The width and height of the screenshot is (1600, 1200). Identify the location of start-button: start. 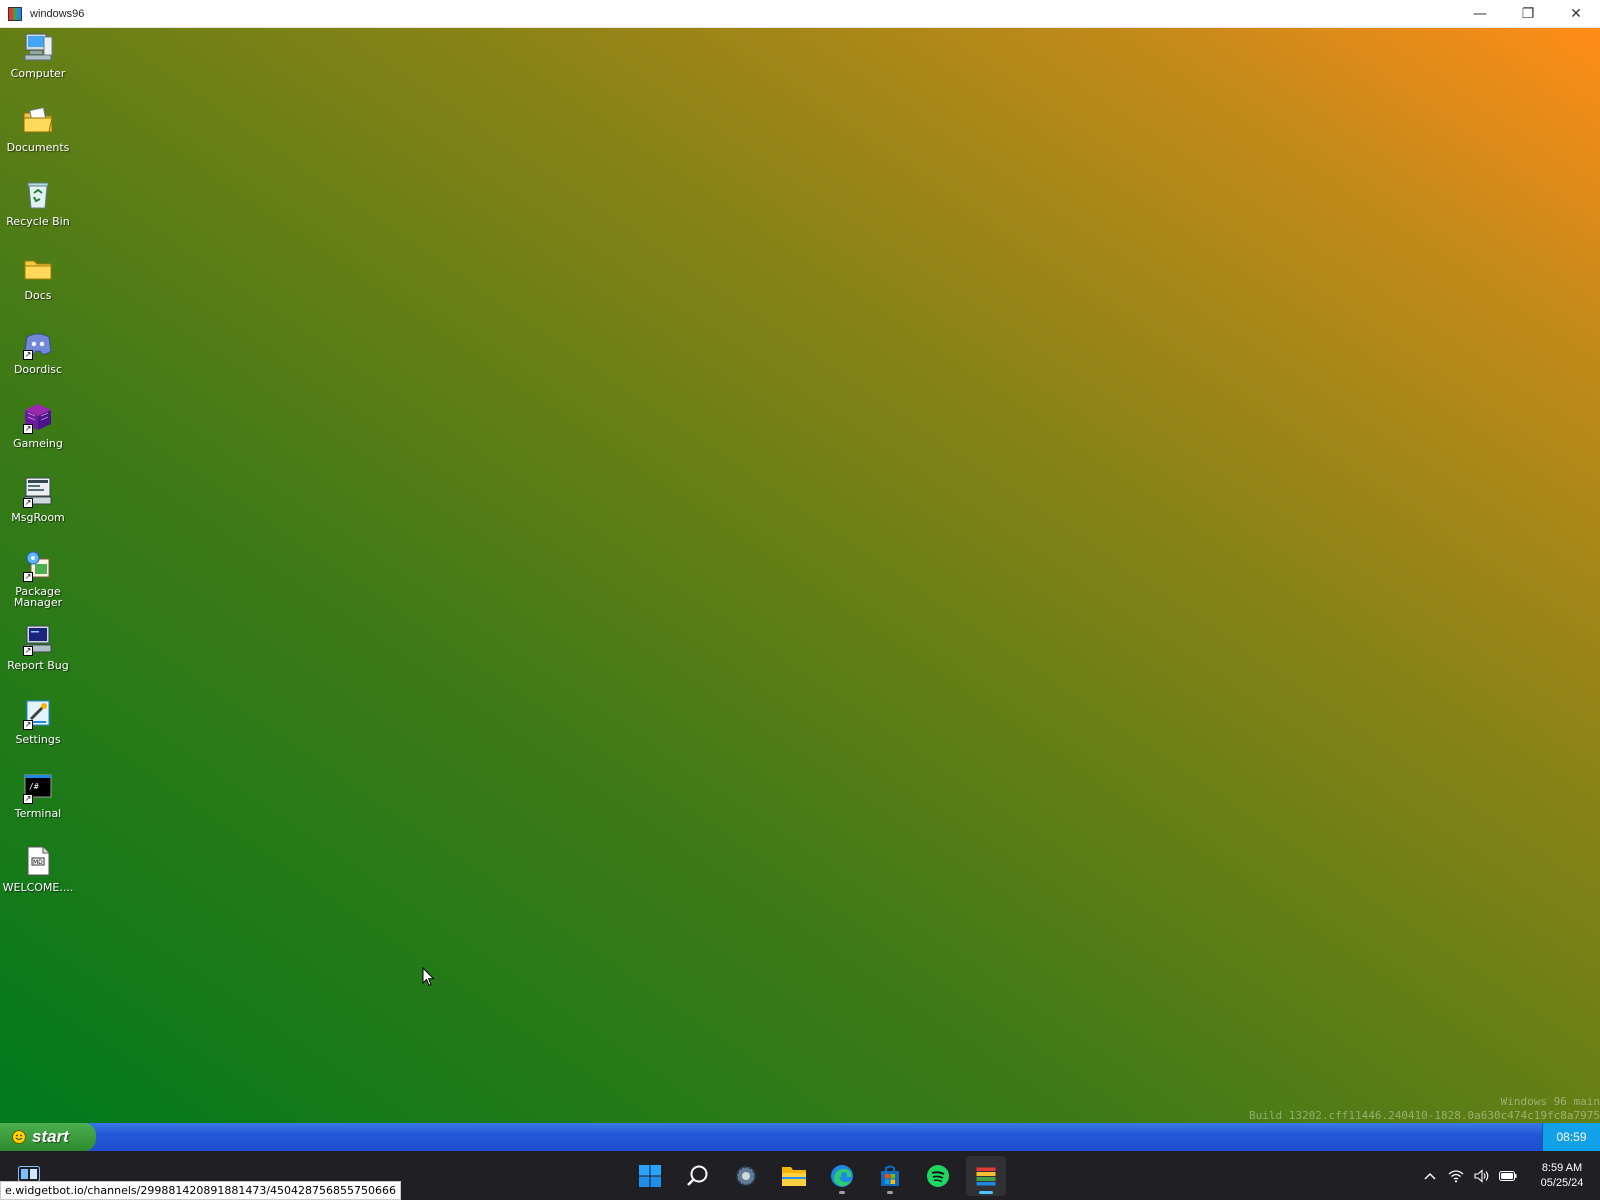
(48, 1137).